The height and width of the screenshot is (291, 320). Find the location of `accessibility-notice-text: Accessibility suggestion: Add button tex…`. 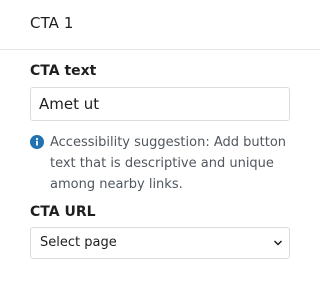

accessibility-notice-text: Accessibility suggestion: Add button tex… is located at coordinates (168, 163).